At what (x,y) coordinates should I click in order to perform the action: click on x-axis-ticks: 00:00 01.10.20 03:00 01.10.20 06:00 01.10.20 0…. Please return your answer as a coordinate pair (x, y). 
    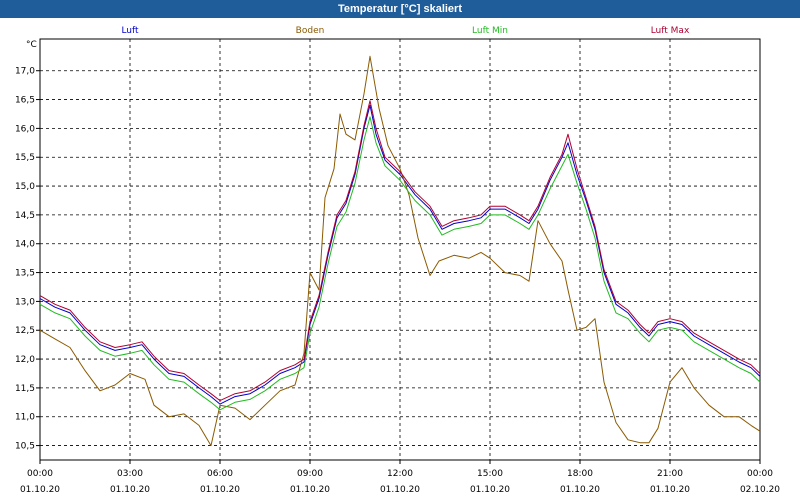
    Looking at the image, I should click on (400, 477).